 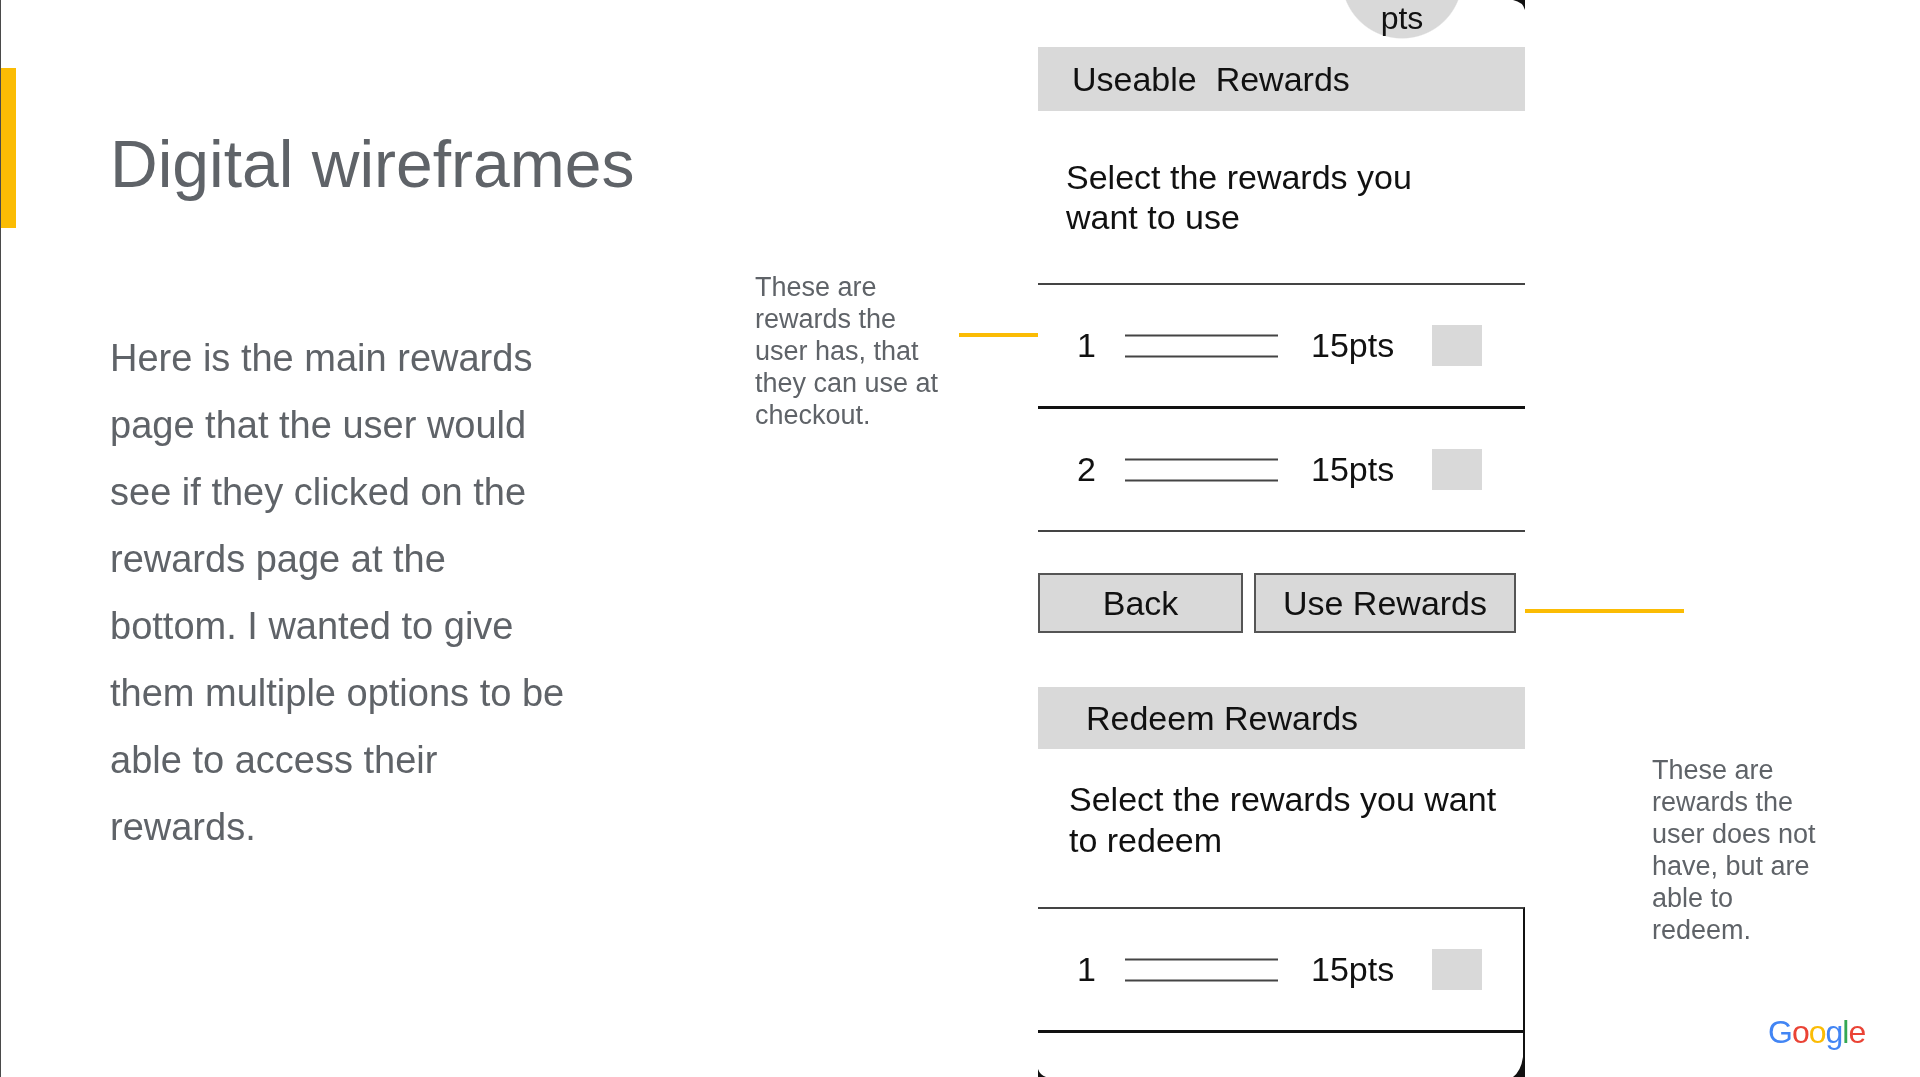 What do you see at coordinates (1283, 820) in the screenshot?
I see `section-description: Select the rewards you want to redeem` at bounding box center [1283, 820].